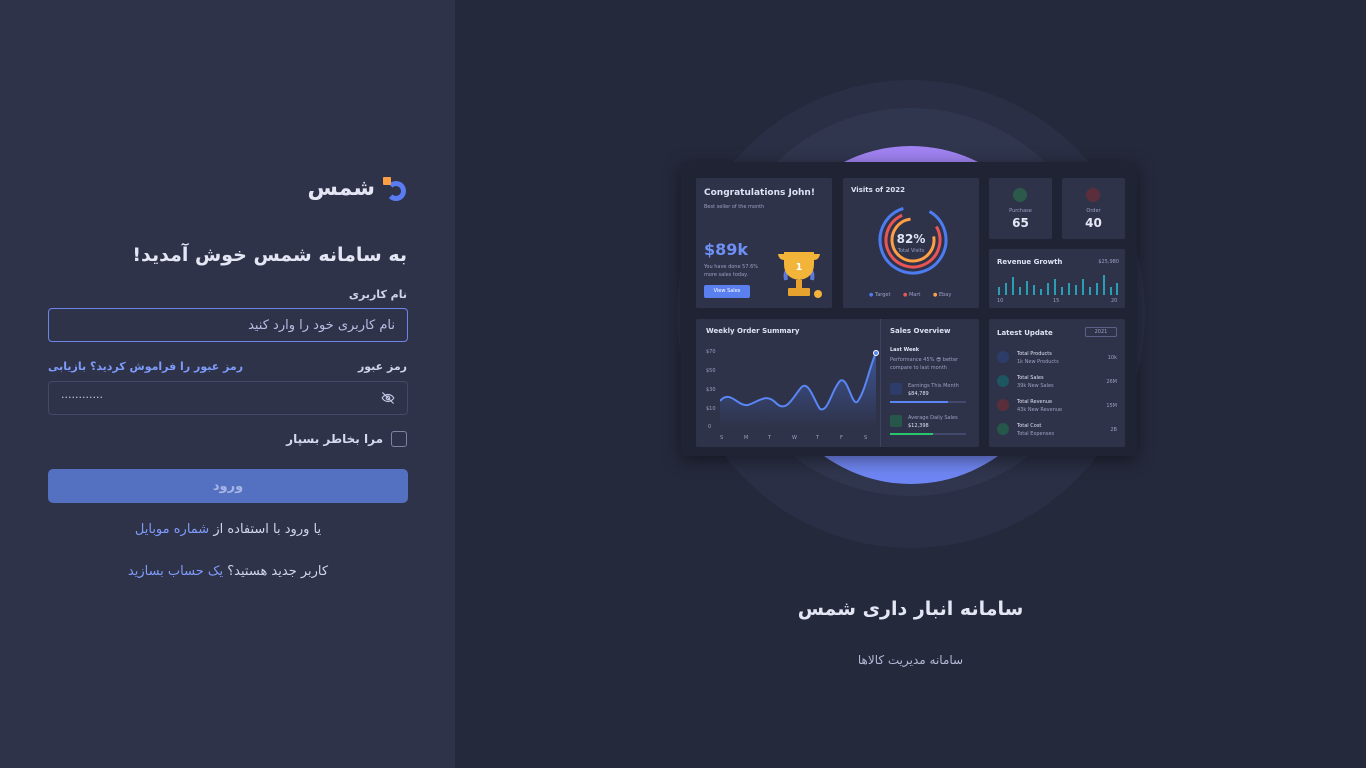  What do you see at coordinates (1029, 426) in the screenshot?
I see `latest-row-title: Total Cost` at bounding box center [1029, 426].